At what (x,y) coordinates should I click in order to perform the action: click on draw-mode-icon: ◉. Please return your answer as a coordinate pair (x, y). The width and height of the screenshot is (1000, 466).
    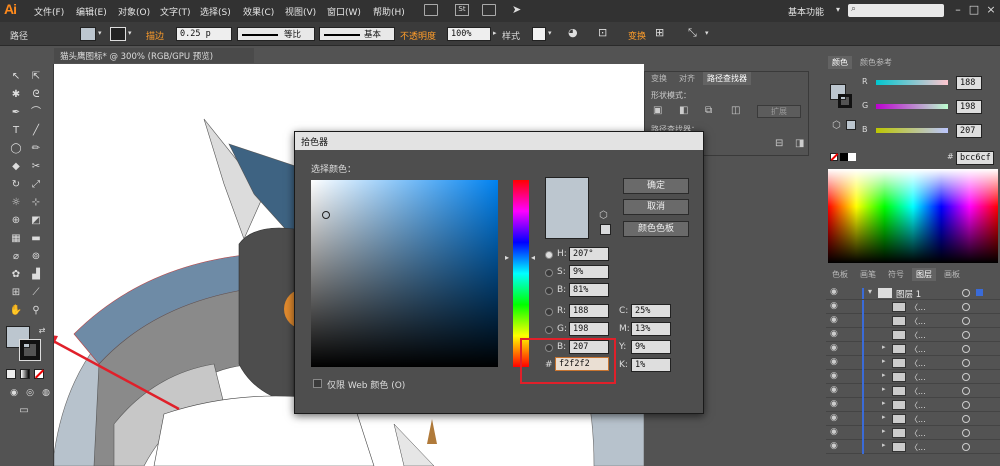
    Looking at the image, I should click on (14, 393).